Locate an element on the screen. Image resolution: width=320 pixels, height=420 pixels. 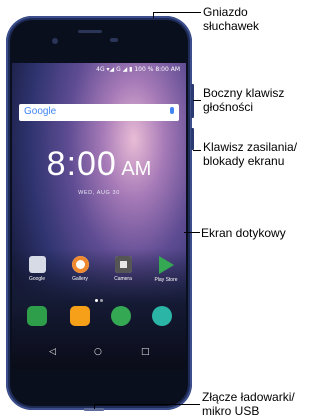
app-label: Gallery is located at coordinates (80, 279).